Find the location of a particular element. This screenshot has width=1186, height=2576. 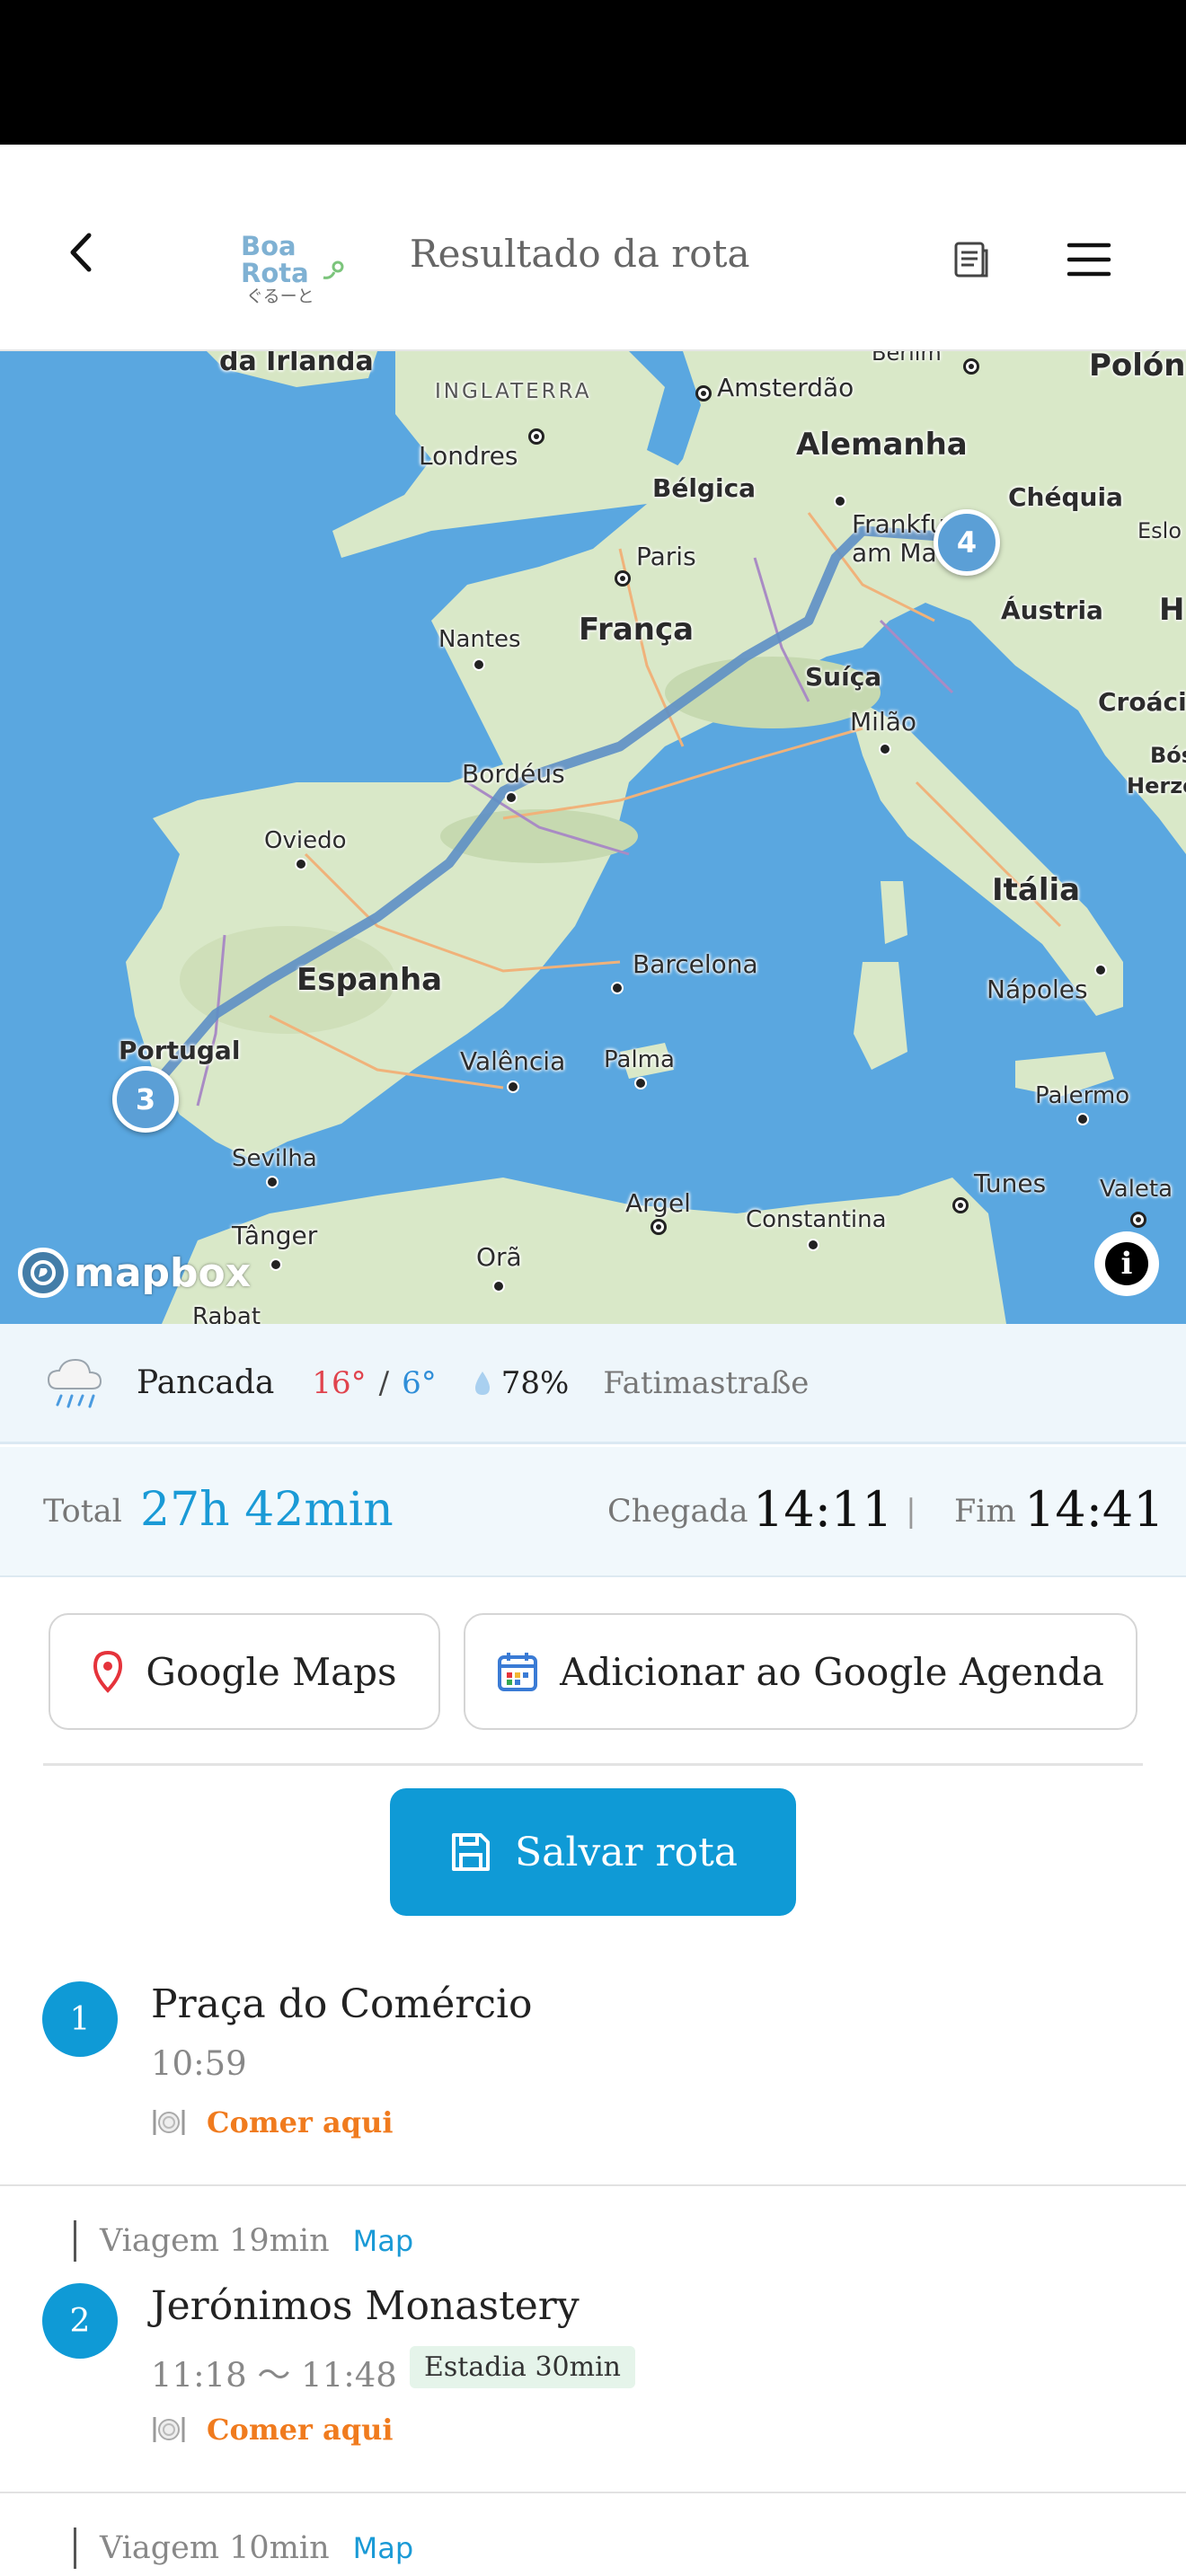

weather-bar: Pancada 16° / 6° 78% Fatimastraße is located at coordinates (593, 1384).